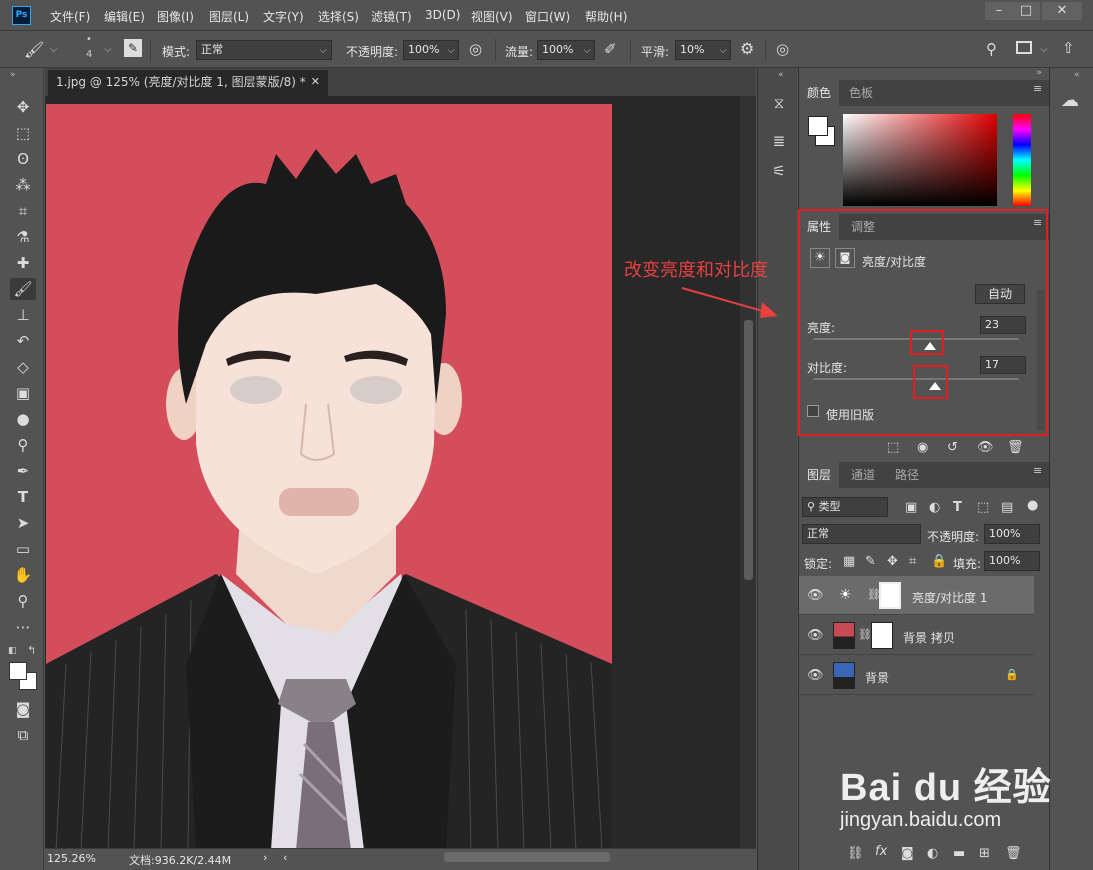 This screenshot has width=1093, height=870. What do you see at coordinates (939, 561) in the screenshot?
I see `lock-all-icon: 🔒` at bounding box center [939, 561].